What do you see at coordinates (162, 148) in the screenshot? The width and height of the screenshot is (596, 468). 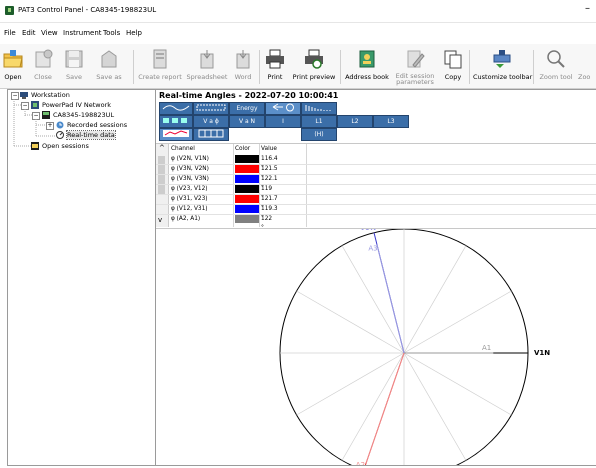 I see `scroll-up-arrow: ^` at bounding box center [162, 148].